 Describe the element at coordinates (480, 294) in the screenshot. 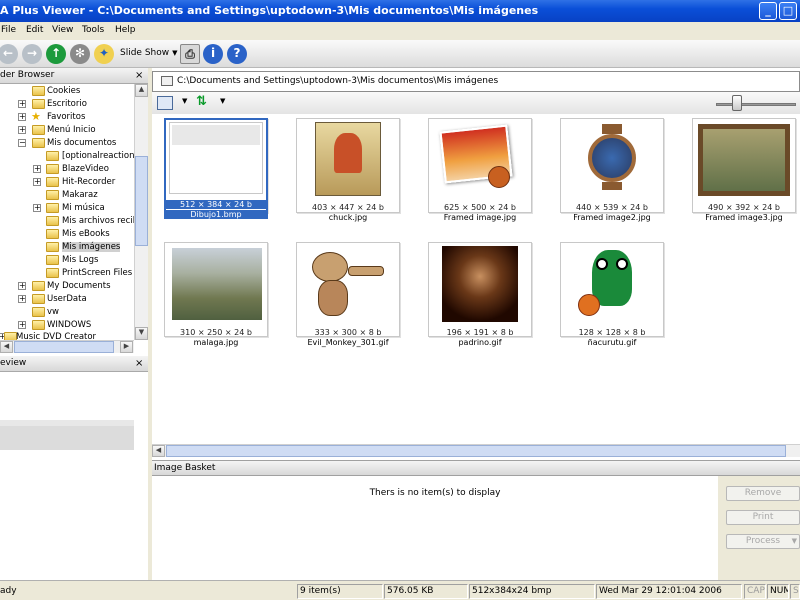

I see `thumbnail-item: 196 × 191 × 8 b padrino.gif` at that location.